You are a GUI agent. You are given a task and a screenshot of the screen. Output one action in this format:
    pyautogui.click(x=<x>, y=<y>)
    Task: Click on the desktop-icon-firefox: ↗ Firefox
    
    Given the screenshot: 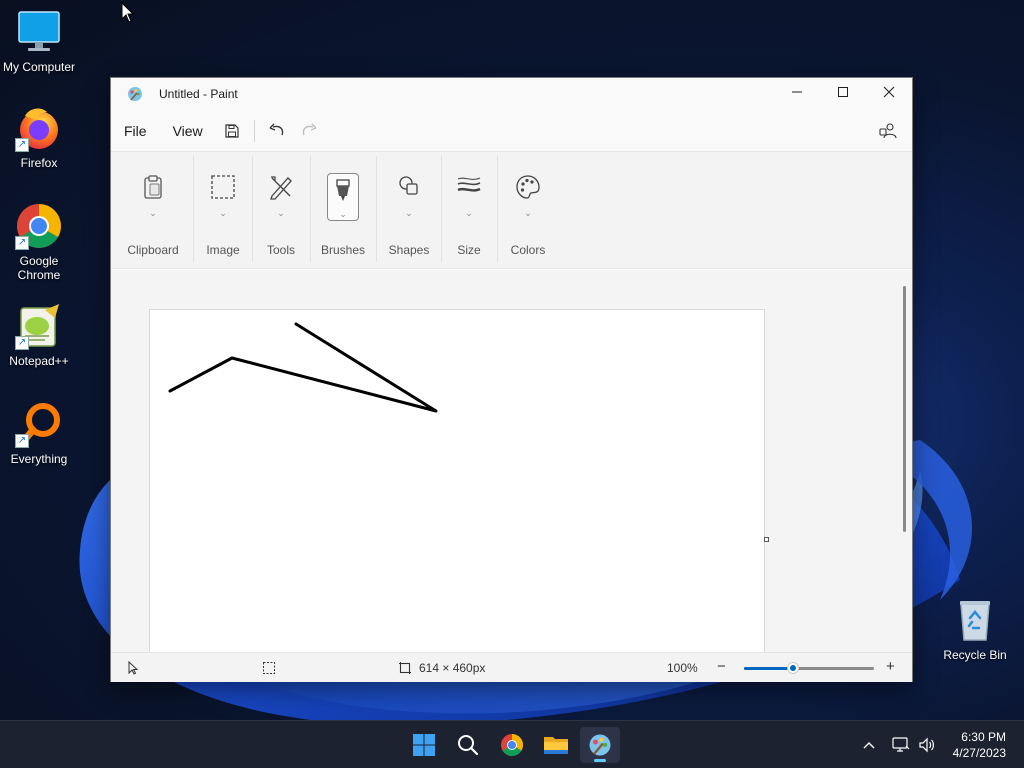 What is the action you would take?
    pyautogui.click(x=39, y=137)
    